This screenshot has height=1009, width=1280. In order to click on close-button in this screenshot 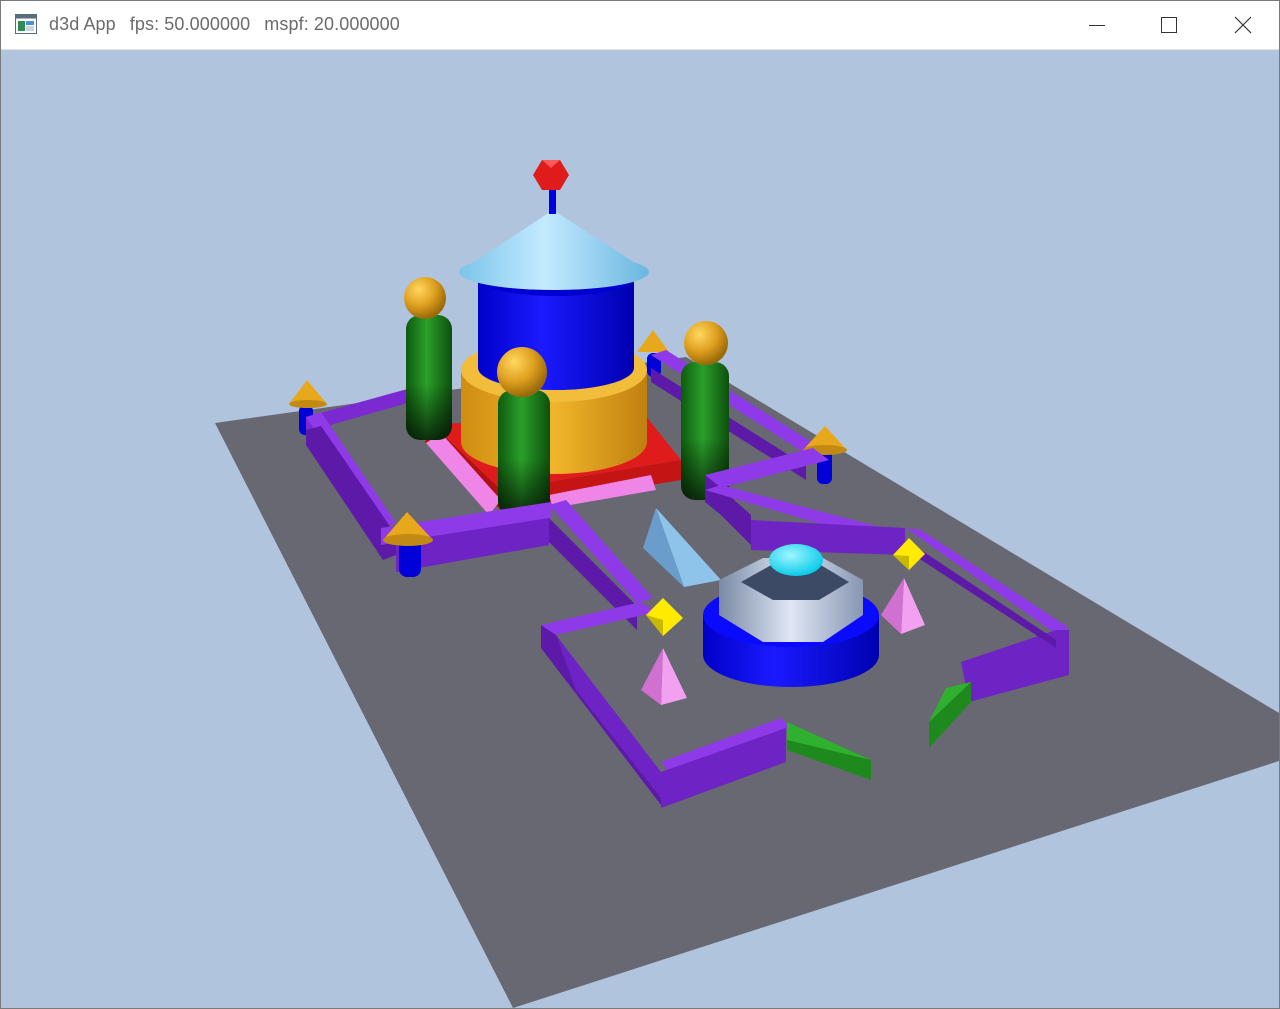, I will do `click(1243, 25)`.